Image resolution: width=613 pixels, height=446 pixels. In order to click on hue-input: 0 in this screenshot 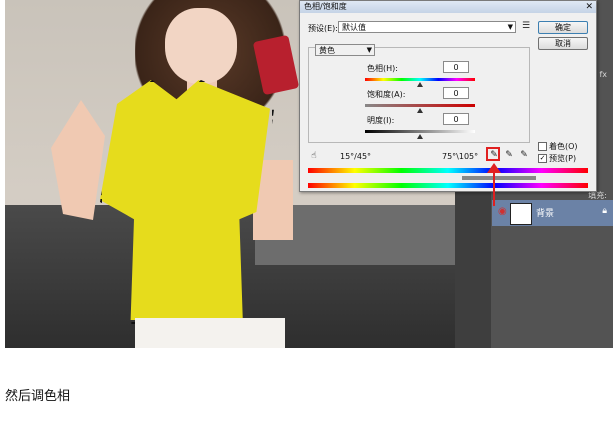, I will do `click(456, 67)`.